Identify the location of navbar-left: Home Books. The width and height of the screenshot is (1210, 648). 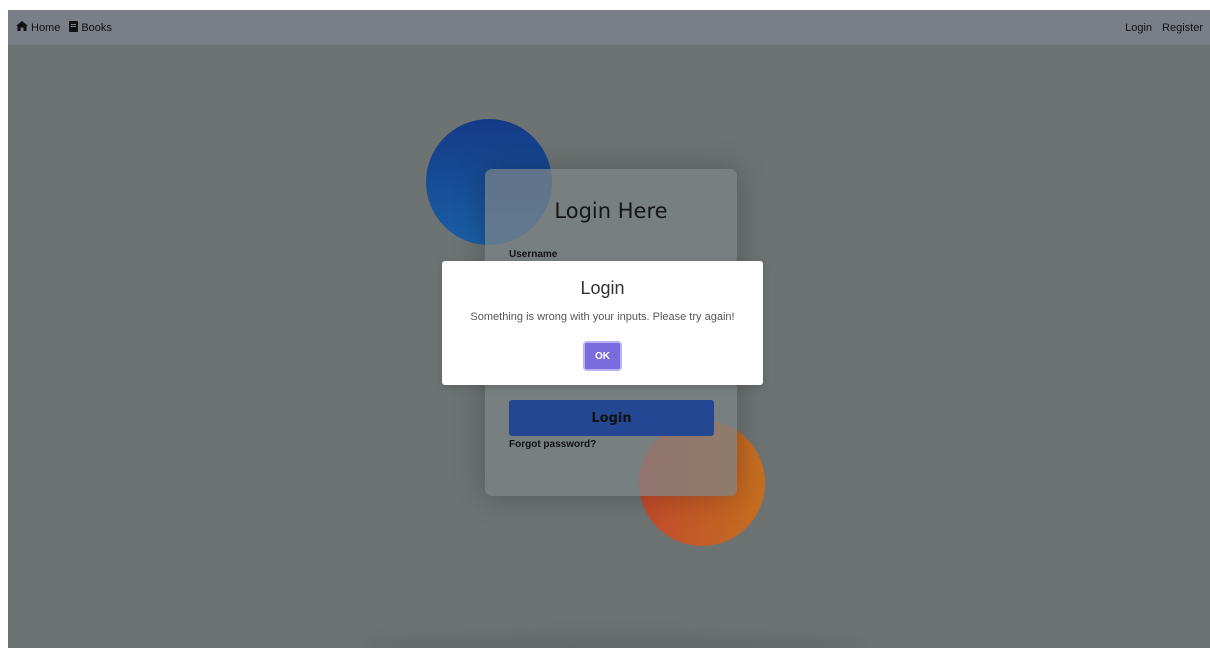
(64, 27).